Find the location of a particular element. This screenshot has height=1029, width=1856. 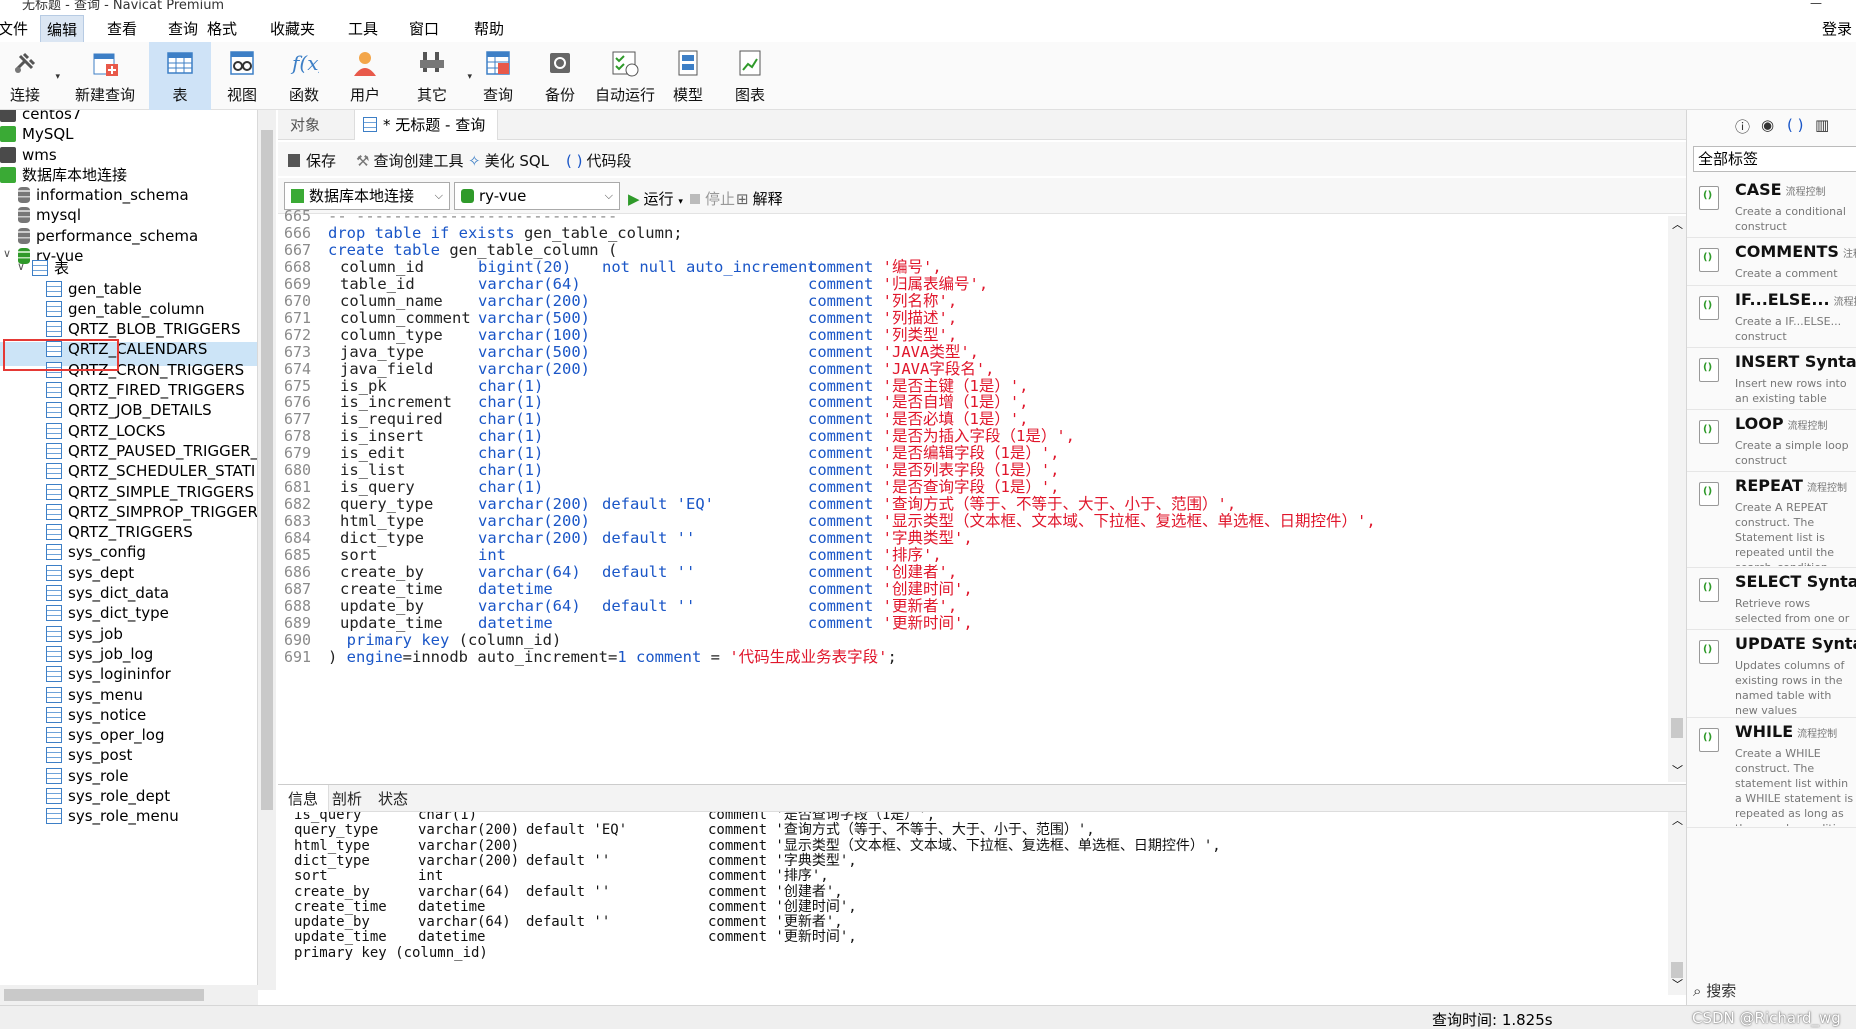

beautify-sql-button: ✧ 美化 SQL is located at coordinates (508, 160).